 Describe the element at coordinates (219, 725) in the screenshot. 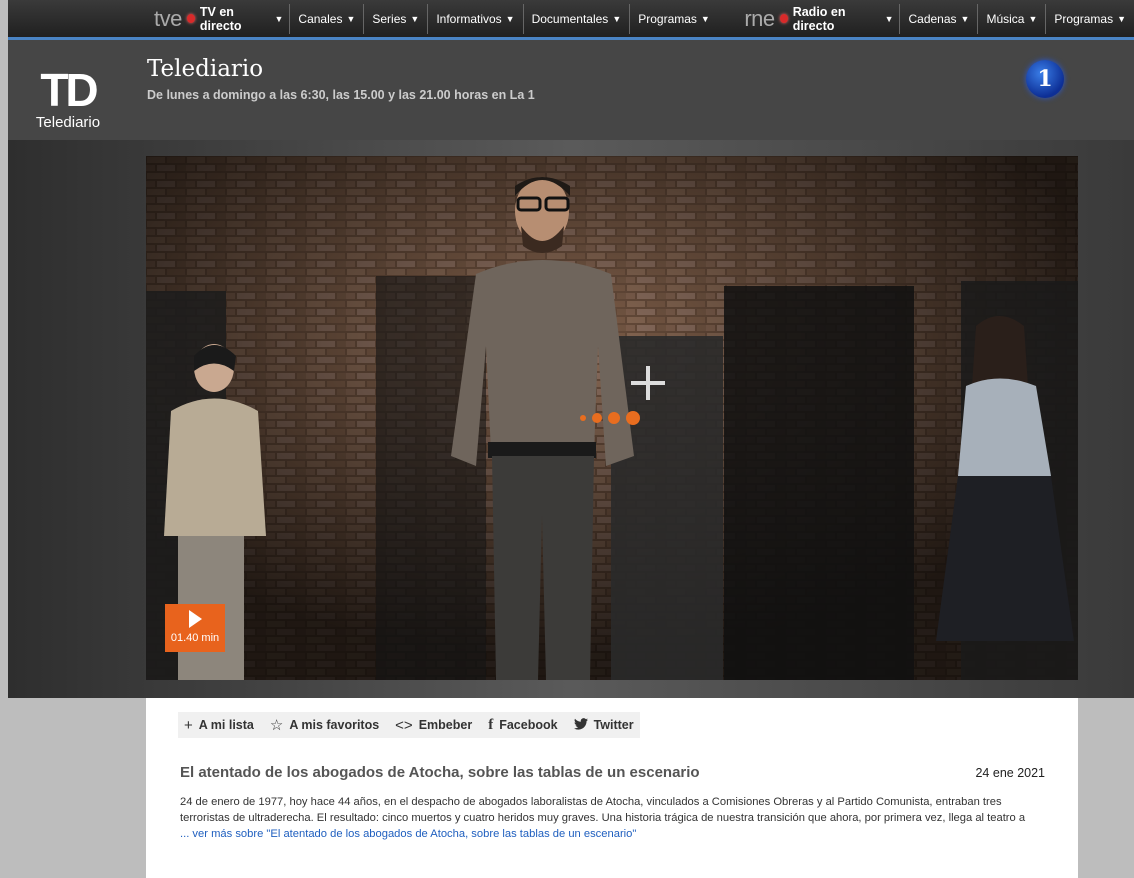

I see `add-to-list-button: + A mi lista` at that location.